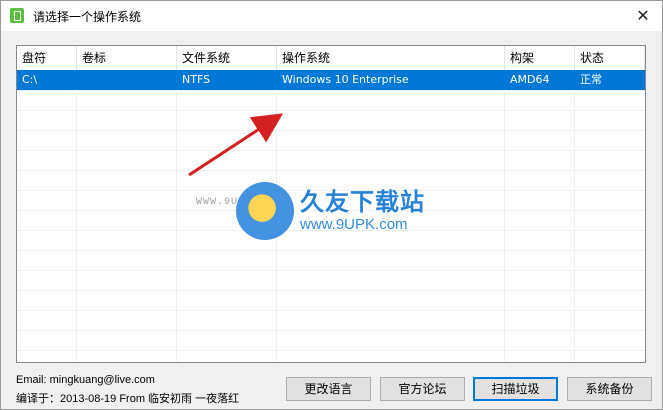 This screenshot has width=663, height=410. I want to click on watermark-url: www.9UPK.com, so click(354, 224).